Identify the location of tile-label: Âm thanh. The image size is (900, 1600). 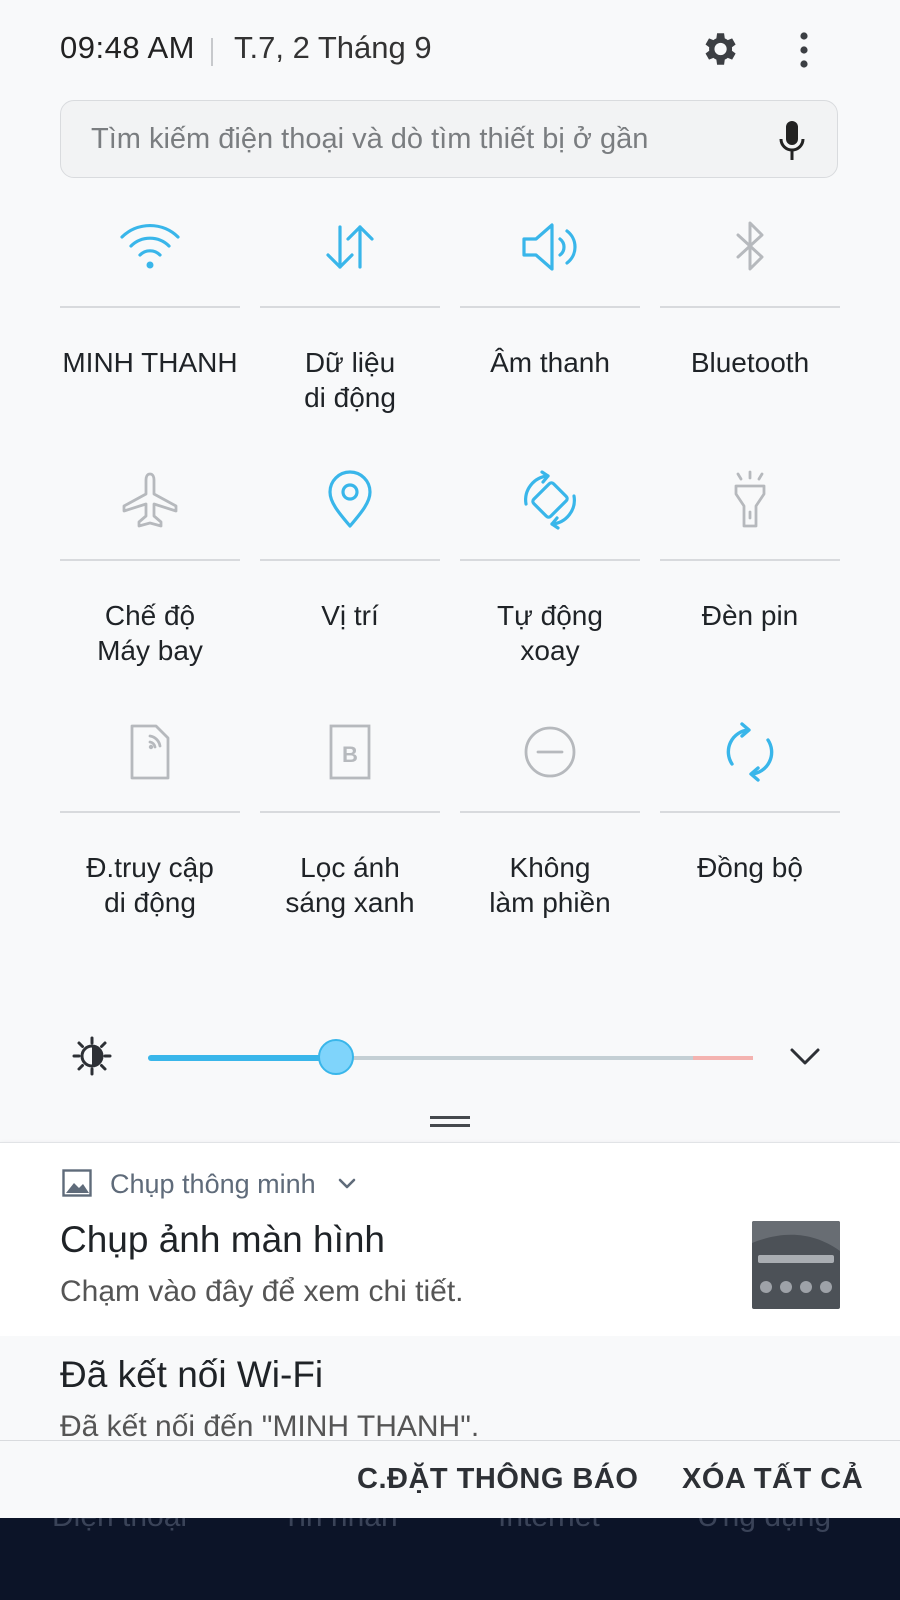
(550, 362).